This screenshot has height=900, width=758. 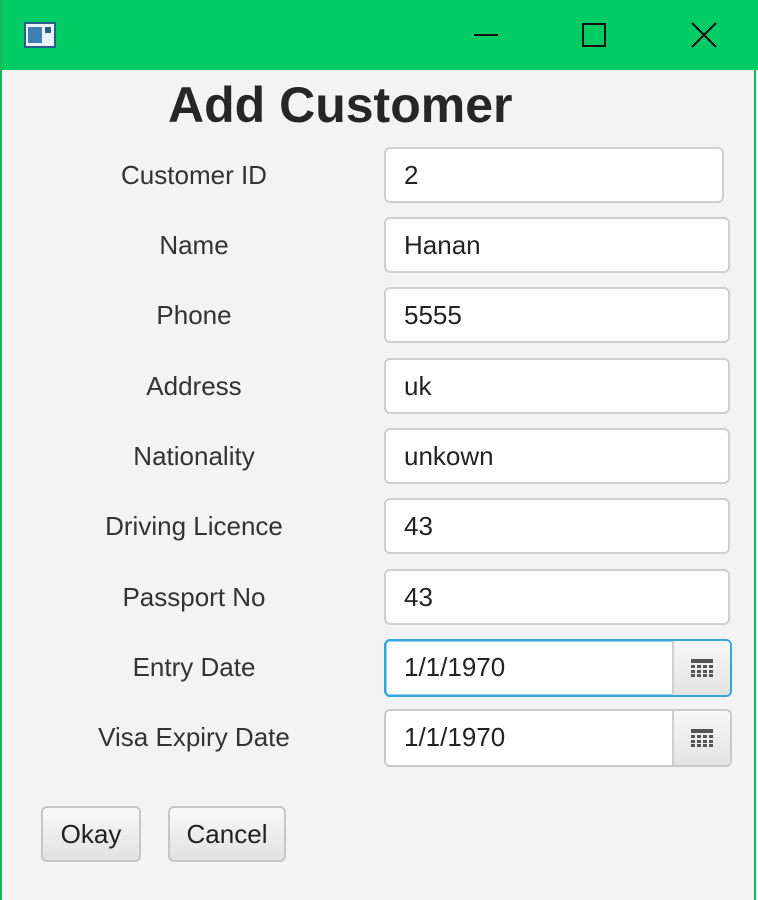 What do you see at coordinates (91, 834) in the screenshot?
I see `okay-button: Okay` at bounding box center [91, 834].